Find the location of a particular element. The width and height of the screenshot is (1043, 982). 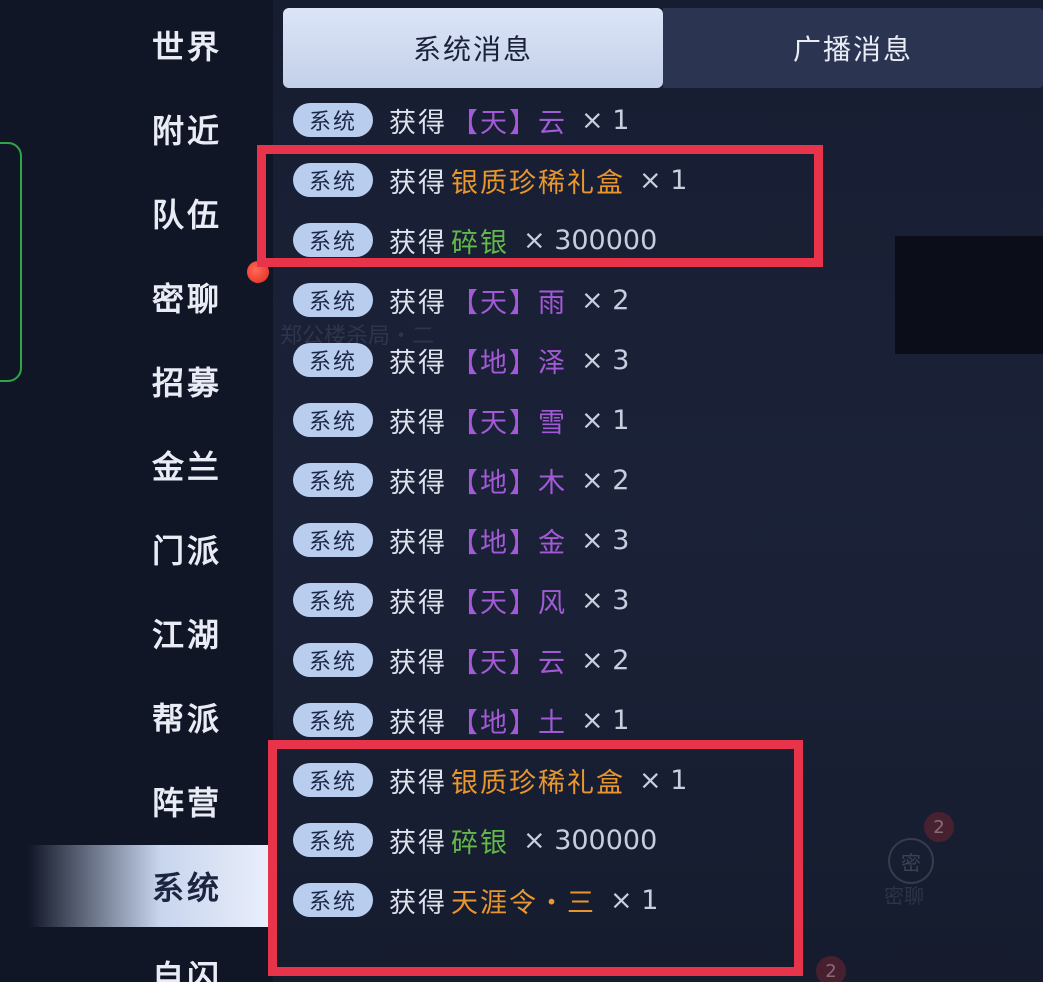

sidebar-item-guild: 帮派 is located at coordinates (148, 717).